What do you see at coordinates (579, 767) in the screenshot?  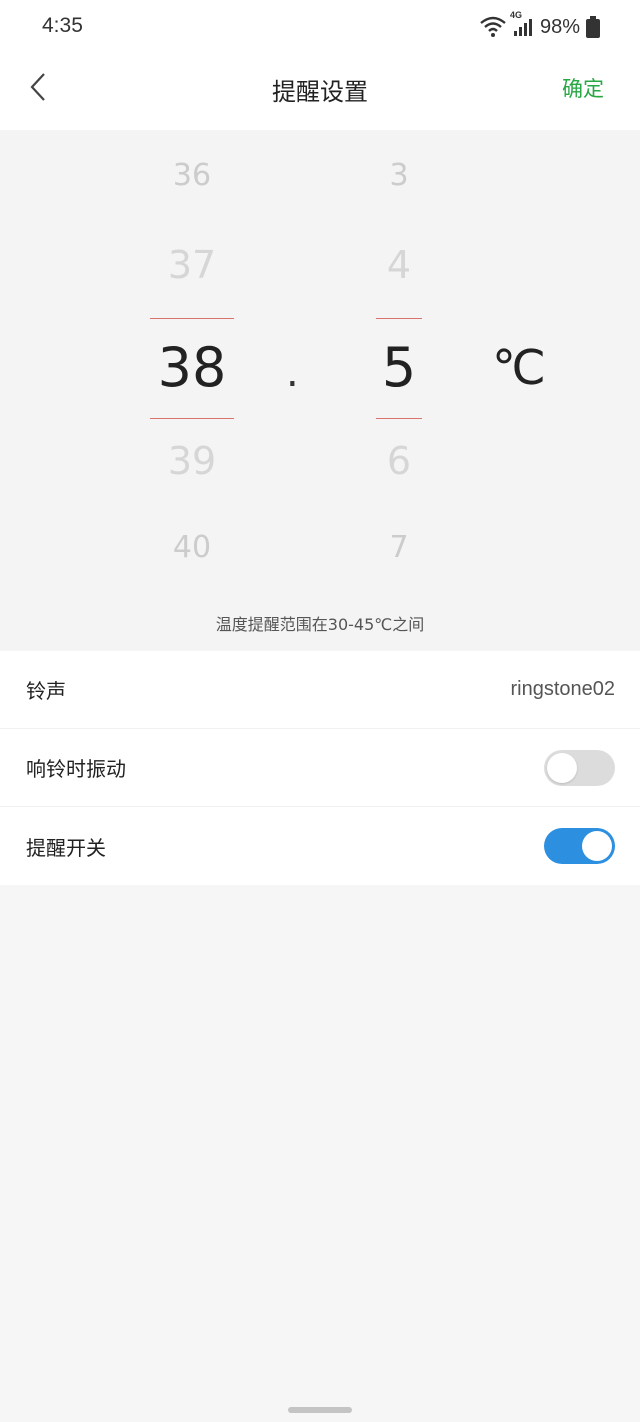 I see `vibrate-toggle` at bounding box center [579, 767].